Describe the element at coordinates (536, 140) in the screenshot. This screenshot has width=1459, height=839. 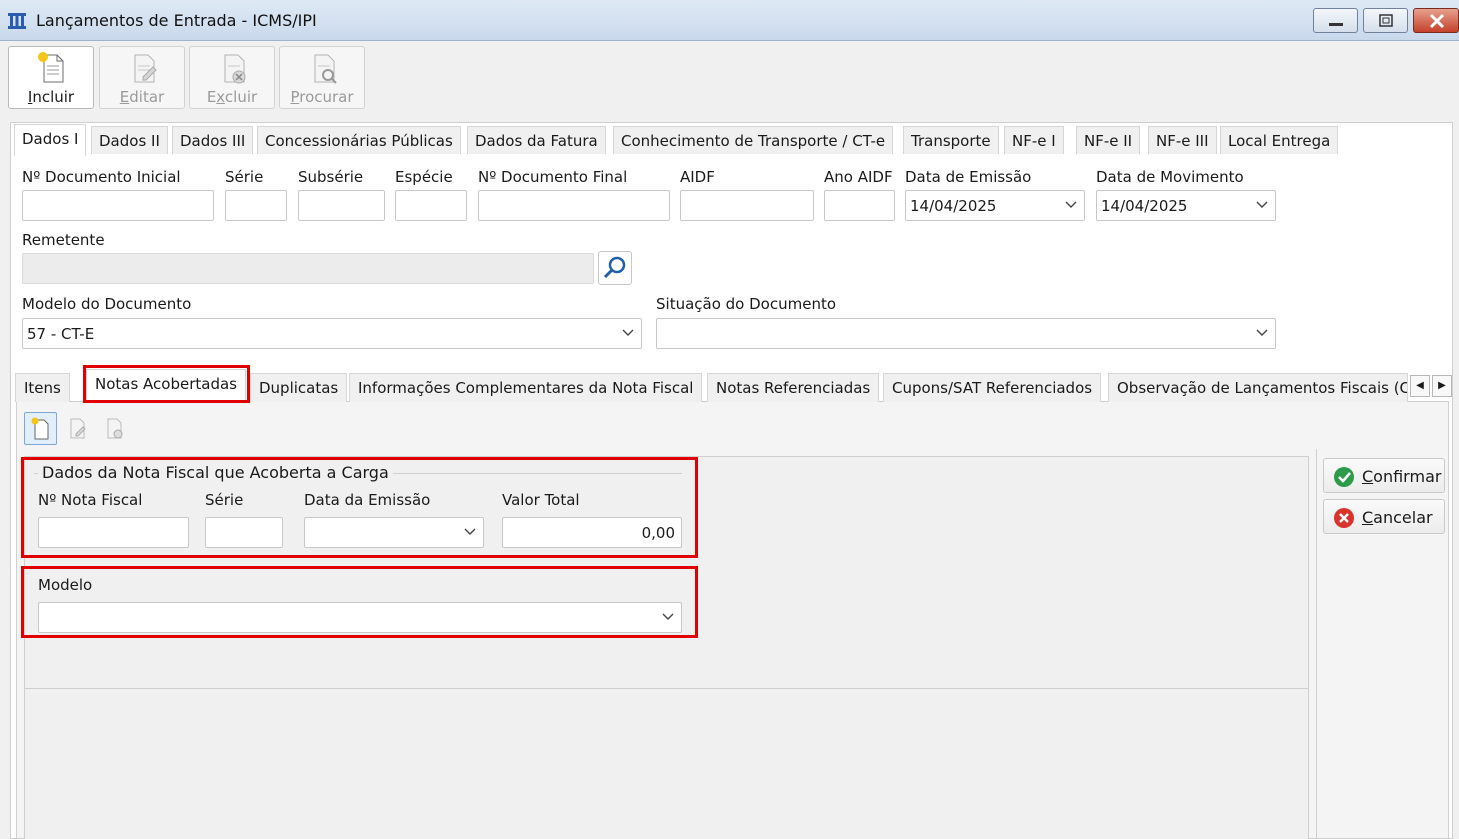
I see `tab-dados-fatura: Dados da Fatura` at that location.